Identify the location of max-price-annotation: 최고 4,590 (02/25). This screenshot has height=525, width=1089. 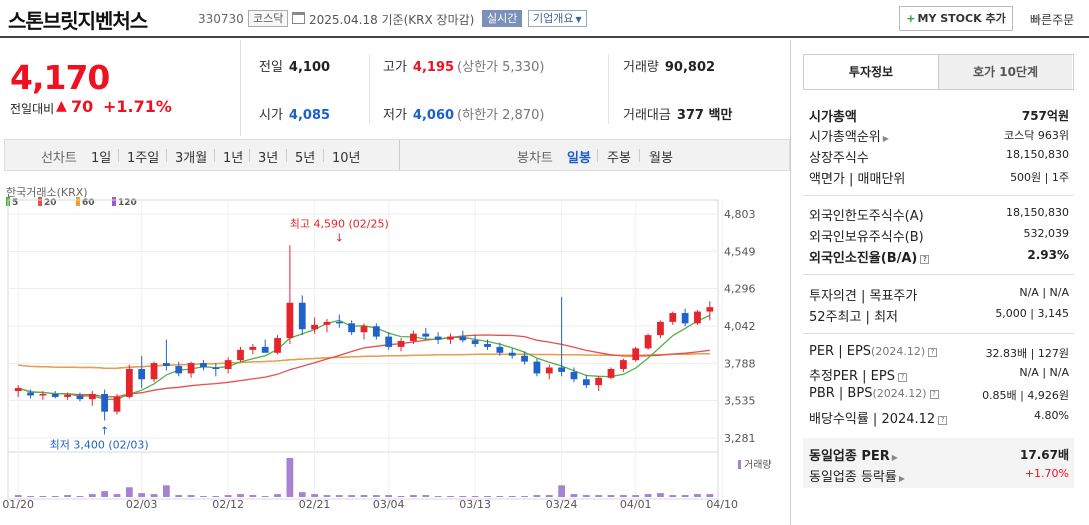
(339, 223).